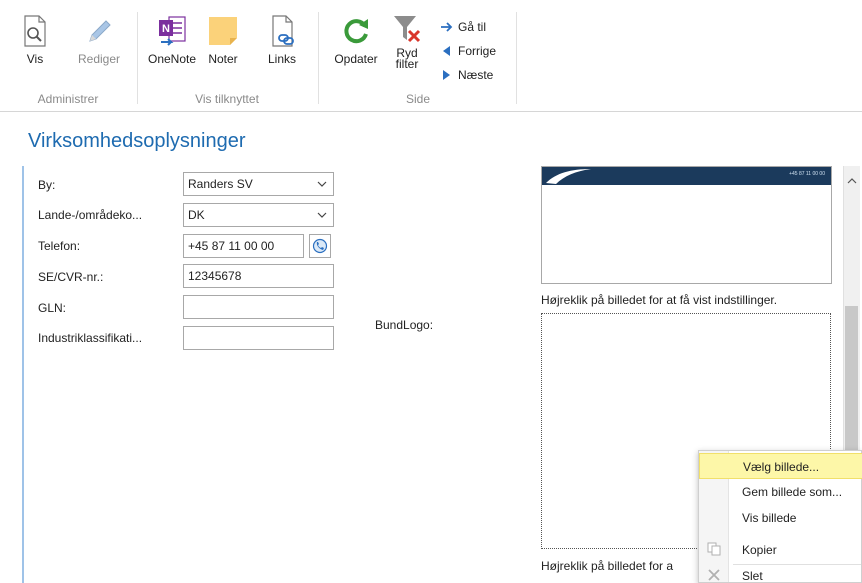 Image resolution: width=862 pixels, height=583 pixels. What do you see at coordinates (686, 176) in the screenshot?
I see `logo-image: +45 87 11 00 00` at bounding box center [686, 176].